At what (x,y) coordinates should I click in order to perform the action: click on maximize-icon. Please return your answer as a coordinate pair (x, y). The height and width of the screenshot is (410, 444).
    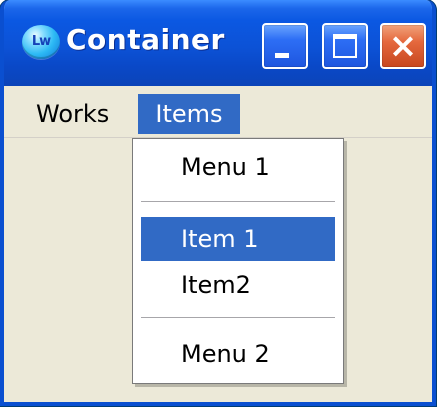
    Looking at the image, I should click on (345, 46).